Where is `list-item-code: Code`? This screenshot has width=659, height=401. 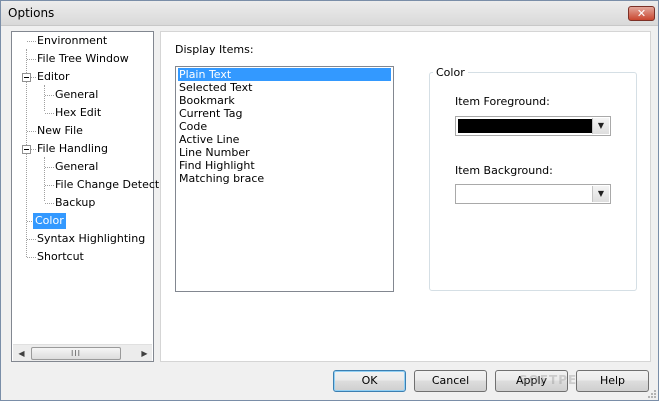 list-item-code: Code is located at coordinates (284, 126).